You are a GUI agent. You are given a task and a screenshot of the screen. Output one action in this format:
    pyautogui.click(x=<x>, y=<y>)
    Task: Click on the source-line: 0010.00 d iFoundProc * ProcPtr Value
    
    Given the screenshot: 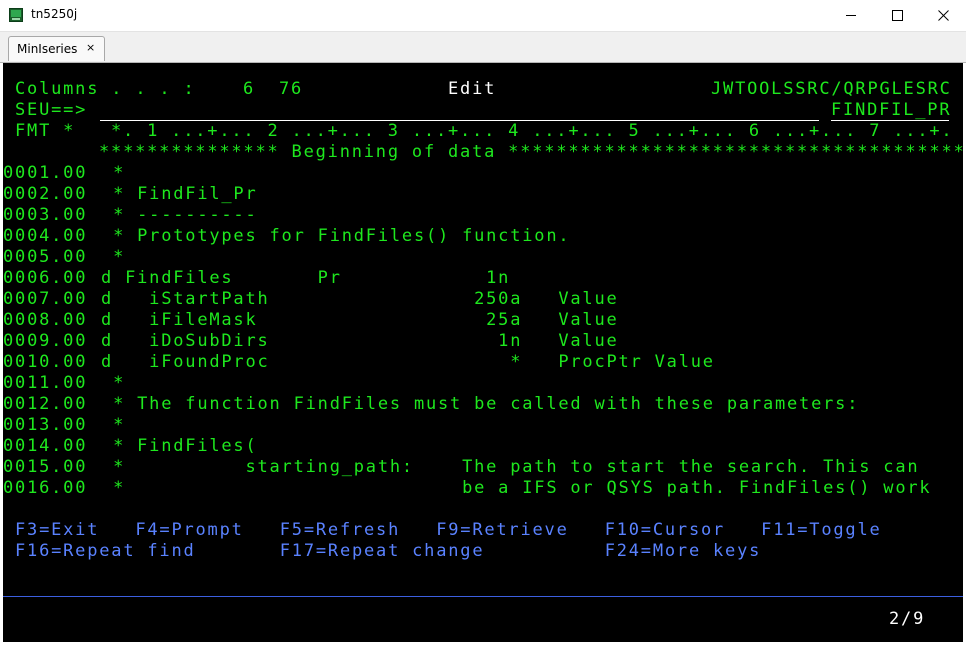 What is the action you would take?
    pyautogui.click(x=358, y=362)
    